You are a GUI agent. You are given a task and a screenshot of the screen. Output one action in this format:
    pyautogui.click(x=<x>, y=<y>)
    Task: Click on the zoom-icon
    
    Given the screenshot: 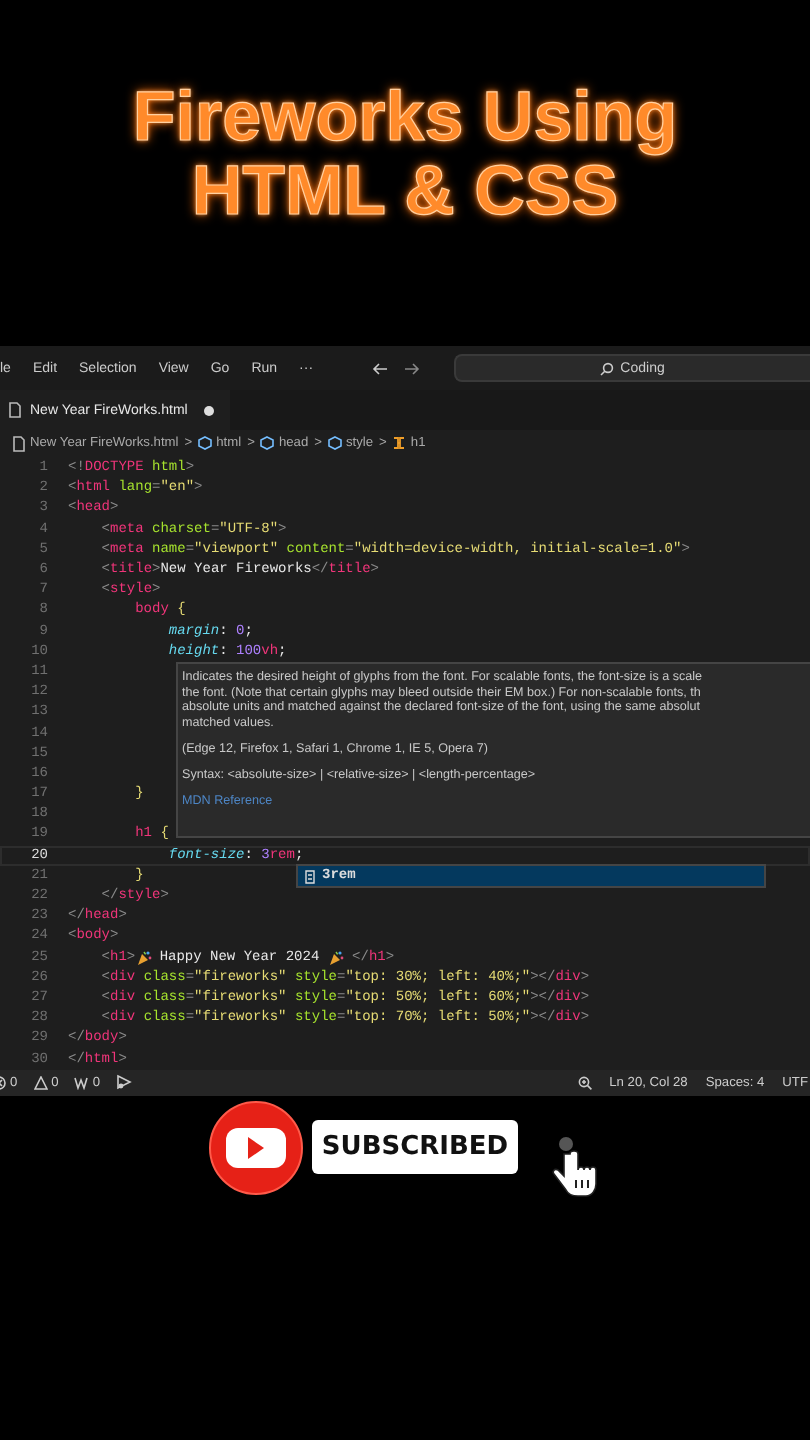 What is the action you would take?
    pyautogui.click(x=584, y=1082)
    